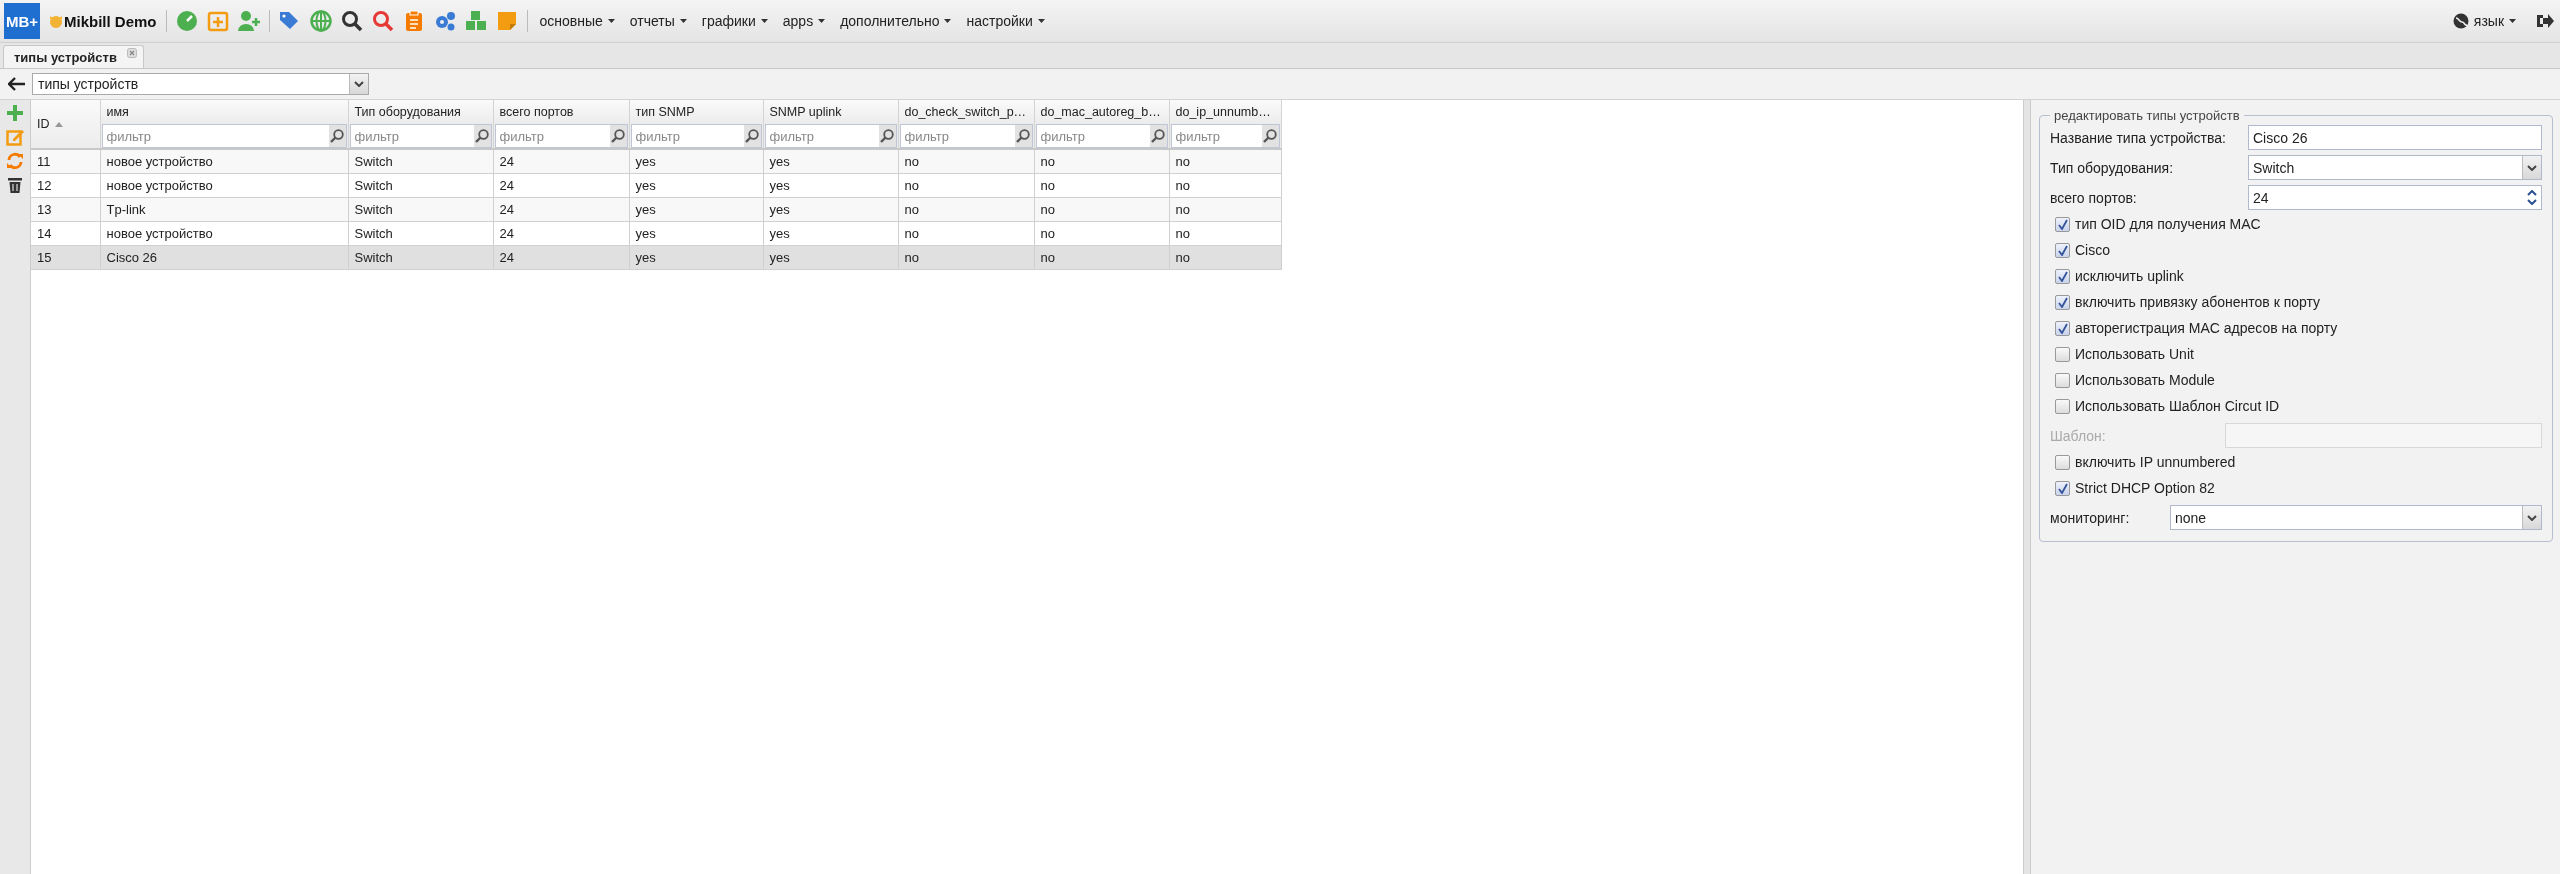  I want to click on checkbox-label: Cisco, so click(2092, 250).